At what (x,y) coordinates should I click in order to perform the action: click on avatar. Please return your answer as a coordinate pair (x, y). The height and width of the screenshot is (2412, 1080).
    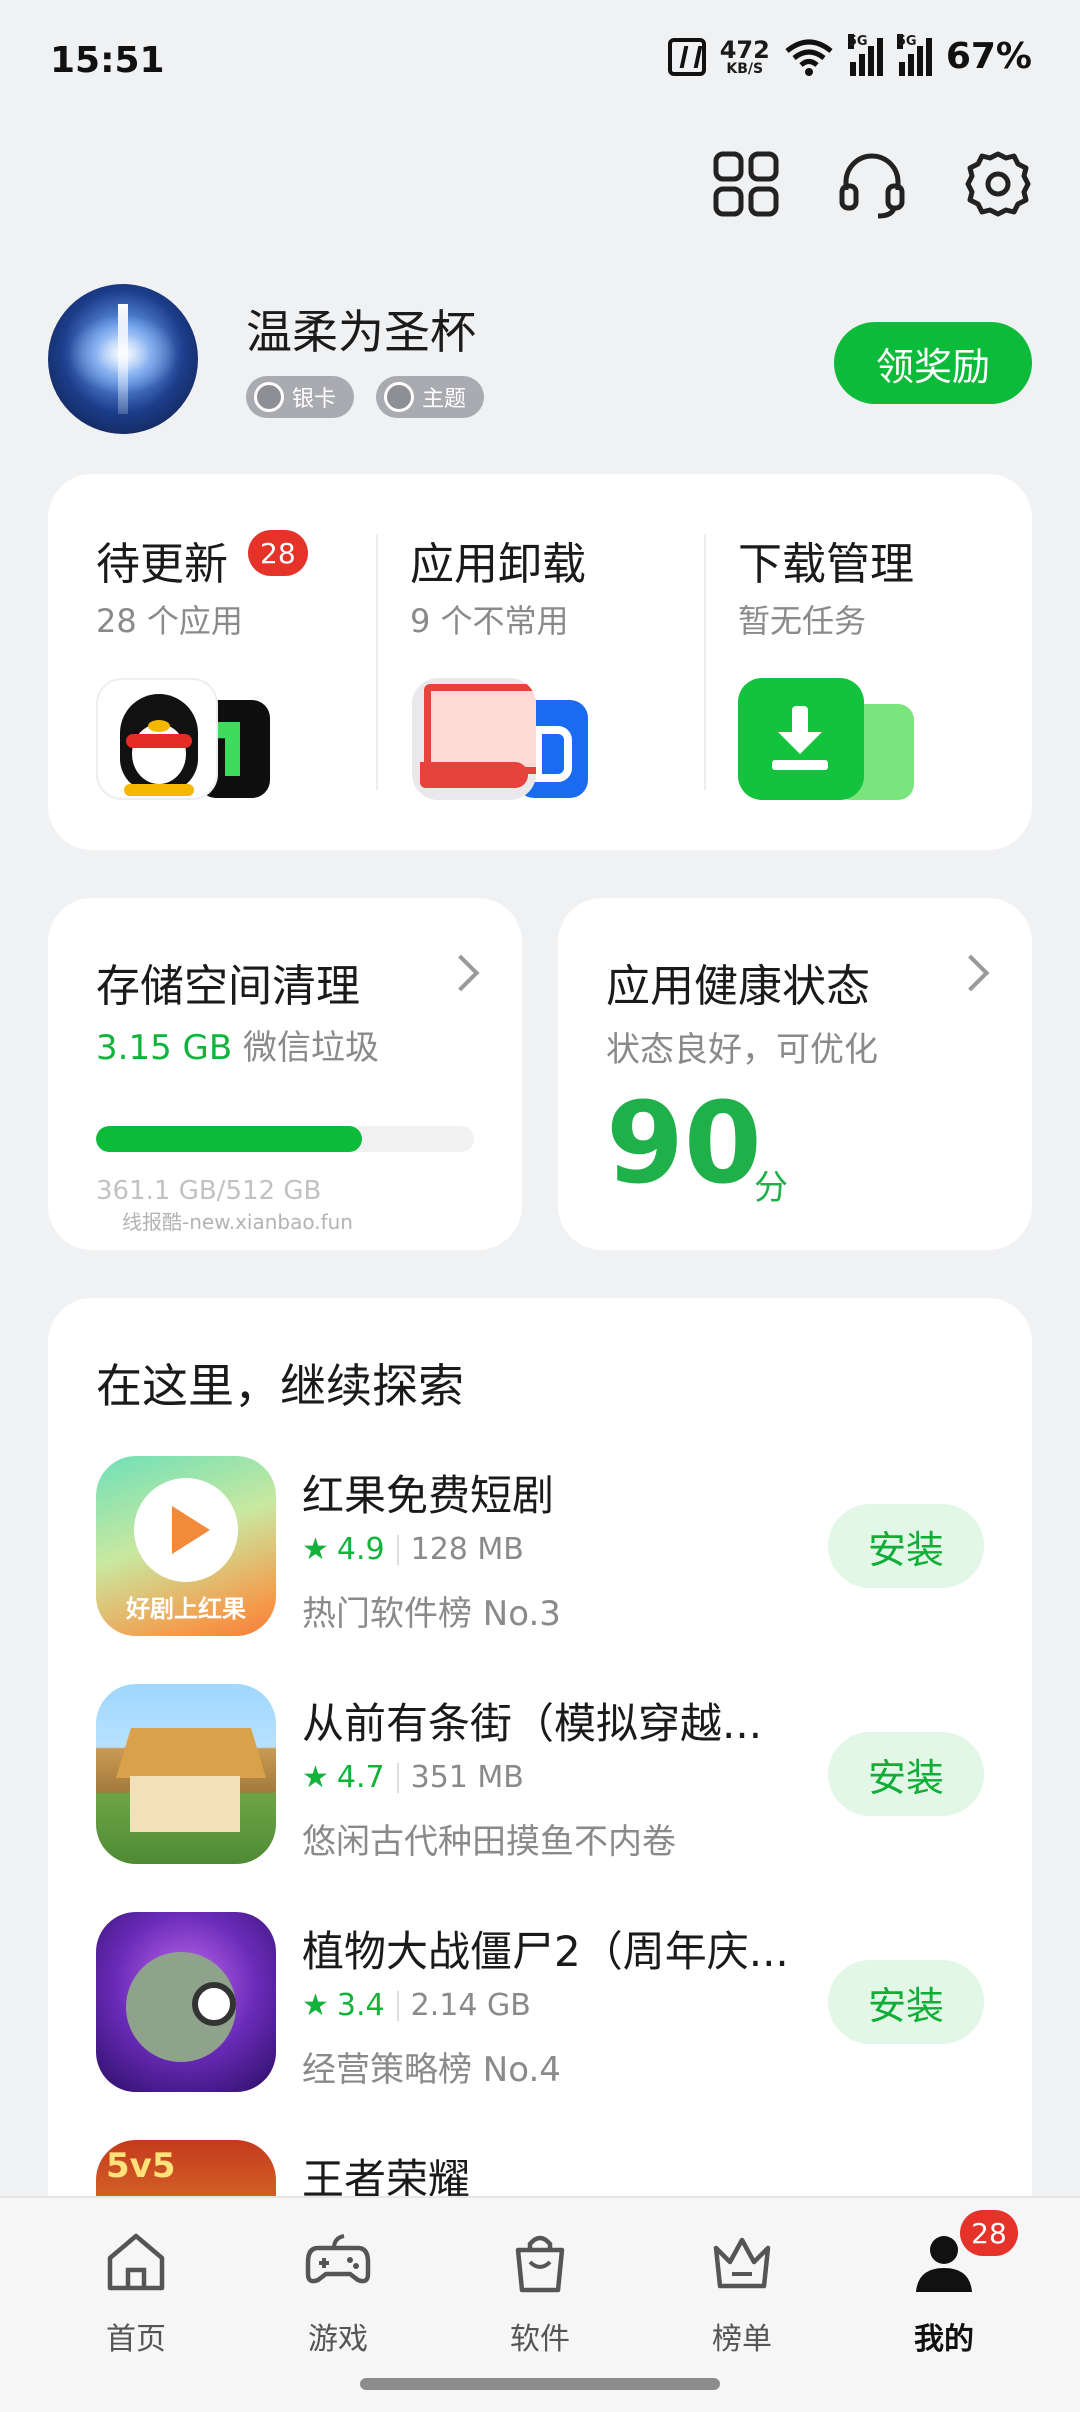
    Looking at the image, I should click on (123, 359).